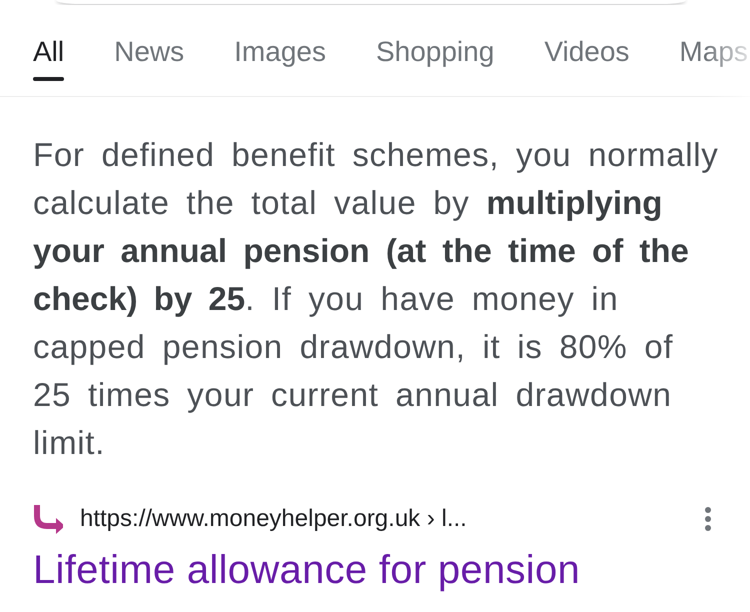 The height and width of the screenshot is (612, 750). What do you see at coordinates (48, 519) in the screenshot?
I see `arrow-icon` at bounding box center [48, 519].